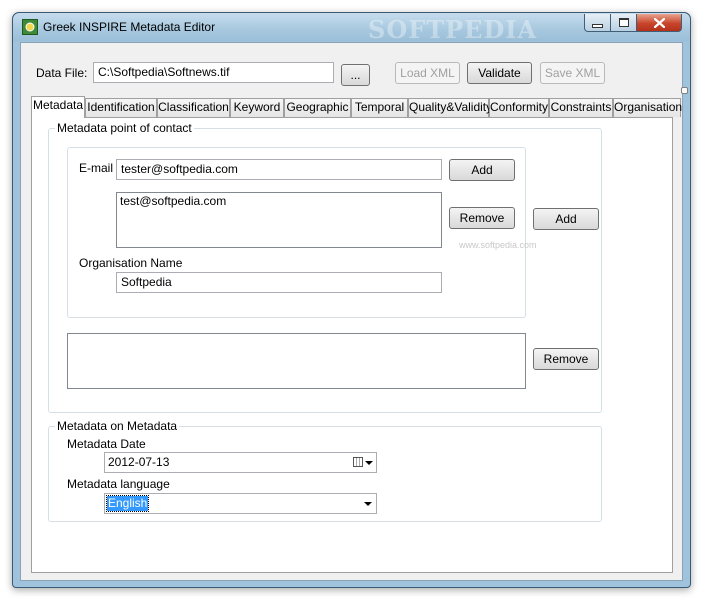 The image size is (710, 608). I want to click on contact-list, so click(296, 361).